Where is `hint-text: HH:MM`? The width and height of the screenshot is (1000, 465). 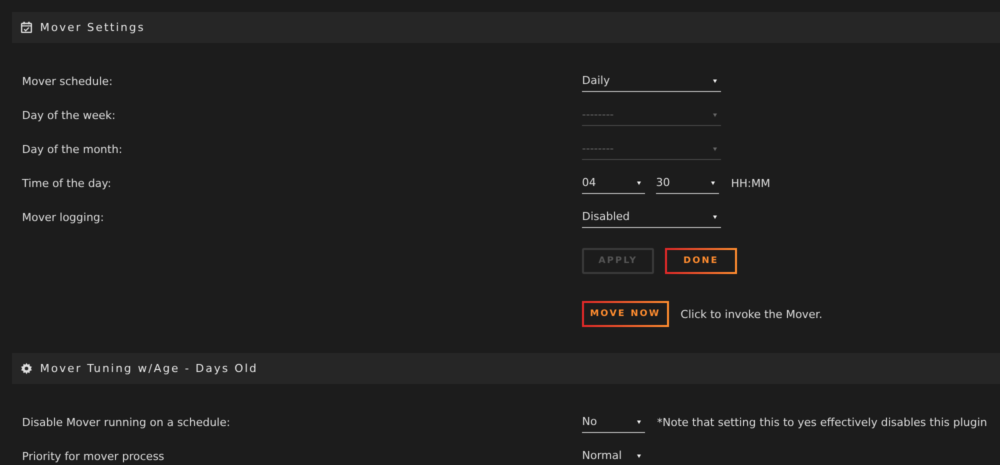
hint-text: HH:MM is located at coordinates (750, 183).